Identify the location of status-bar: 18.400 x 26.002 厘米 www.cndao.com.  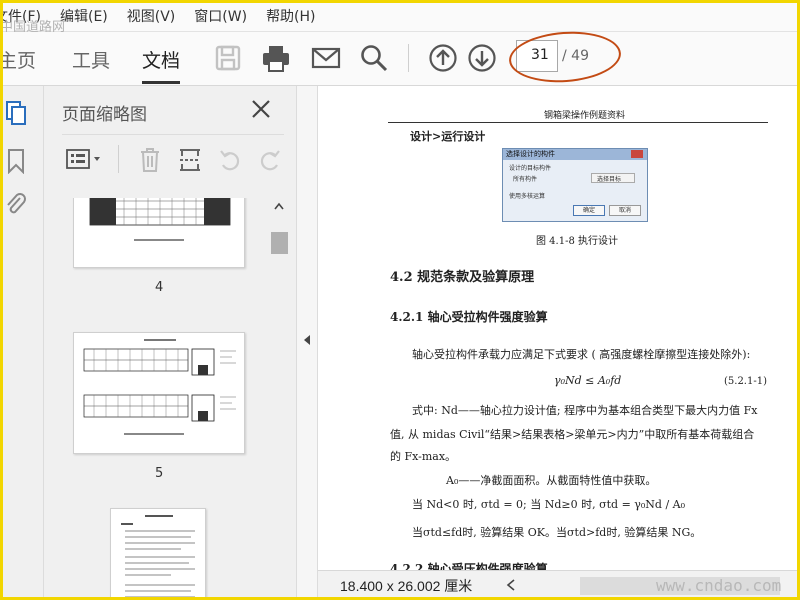
(559, 585).